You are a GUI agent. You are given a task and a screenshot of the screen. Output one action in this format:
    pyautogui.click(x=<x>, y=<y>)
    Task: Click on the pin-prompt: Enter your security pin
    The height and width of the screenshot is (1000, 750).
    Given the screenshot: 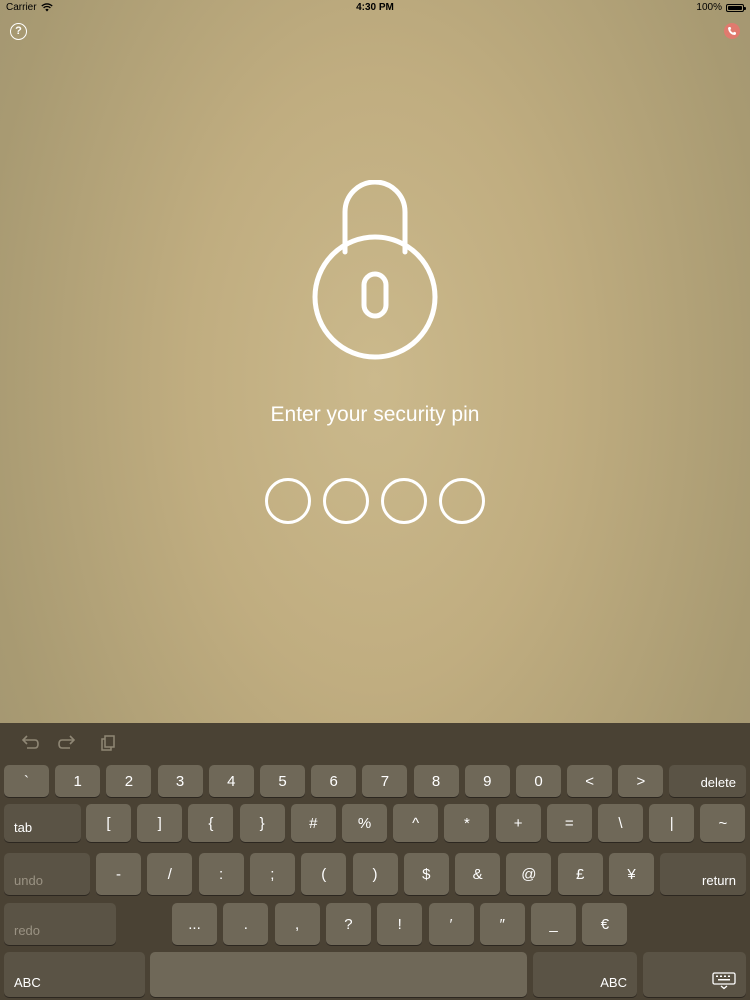 What is the action you would take?
    pyautogui.click(x=375, y=414)
    